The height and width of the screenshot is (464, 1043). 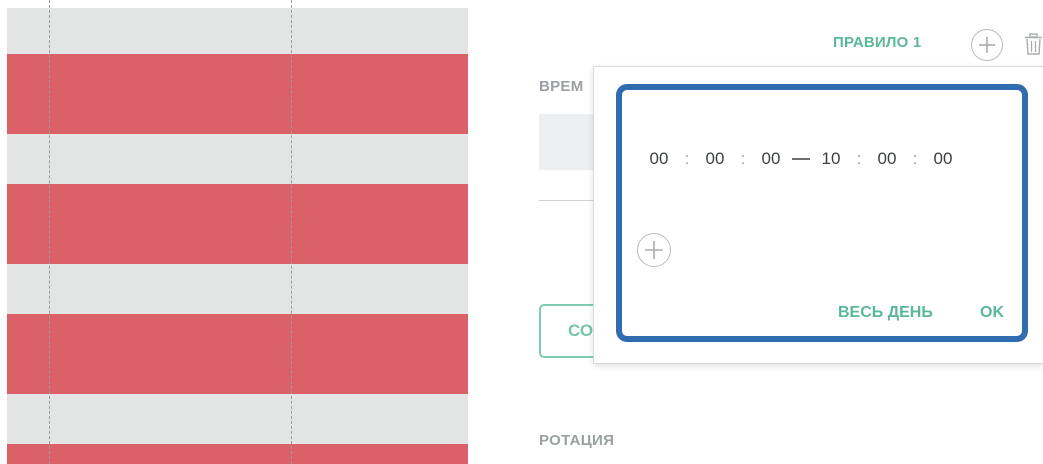 I want to click on time-input-field, so click(x=569, y=142).